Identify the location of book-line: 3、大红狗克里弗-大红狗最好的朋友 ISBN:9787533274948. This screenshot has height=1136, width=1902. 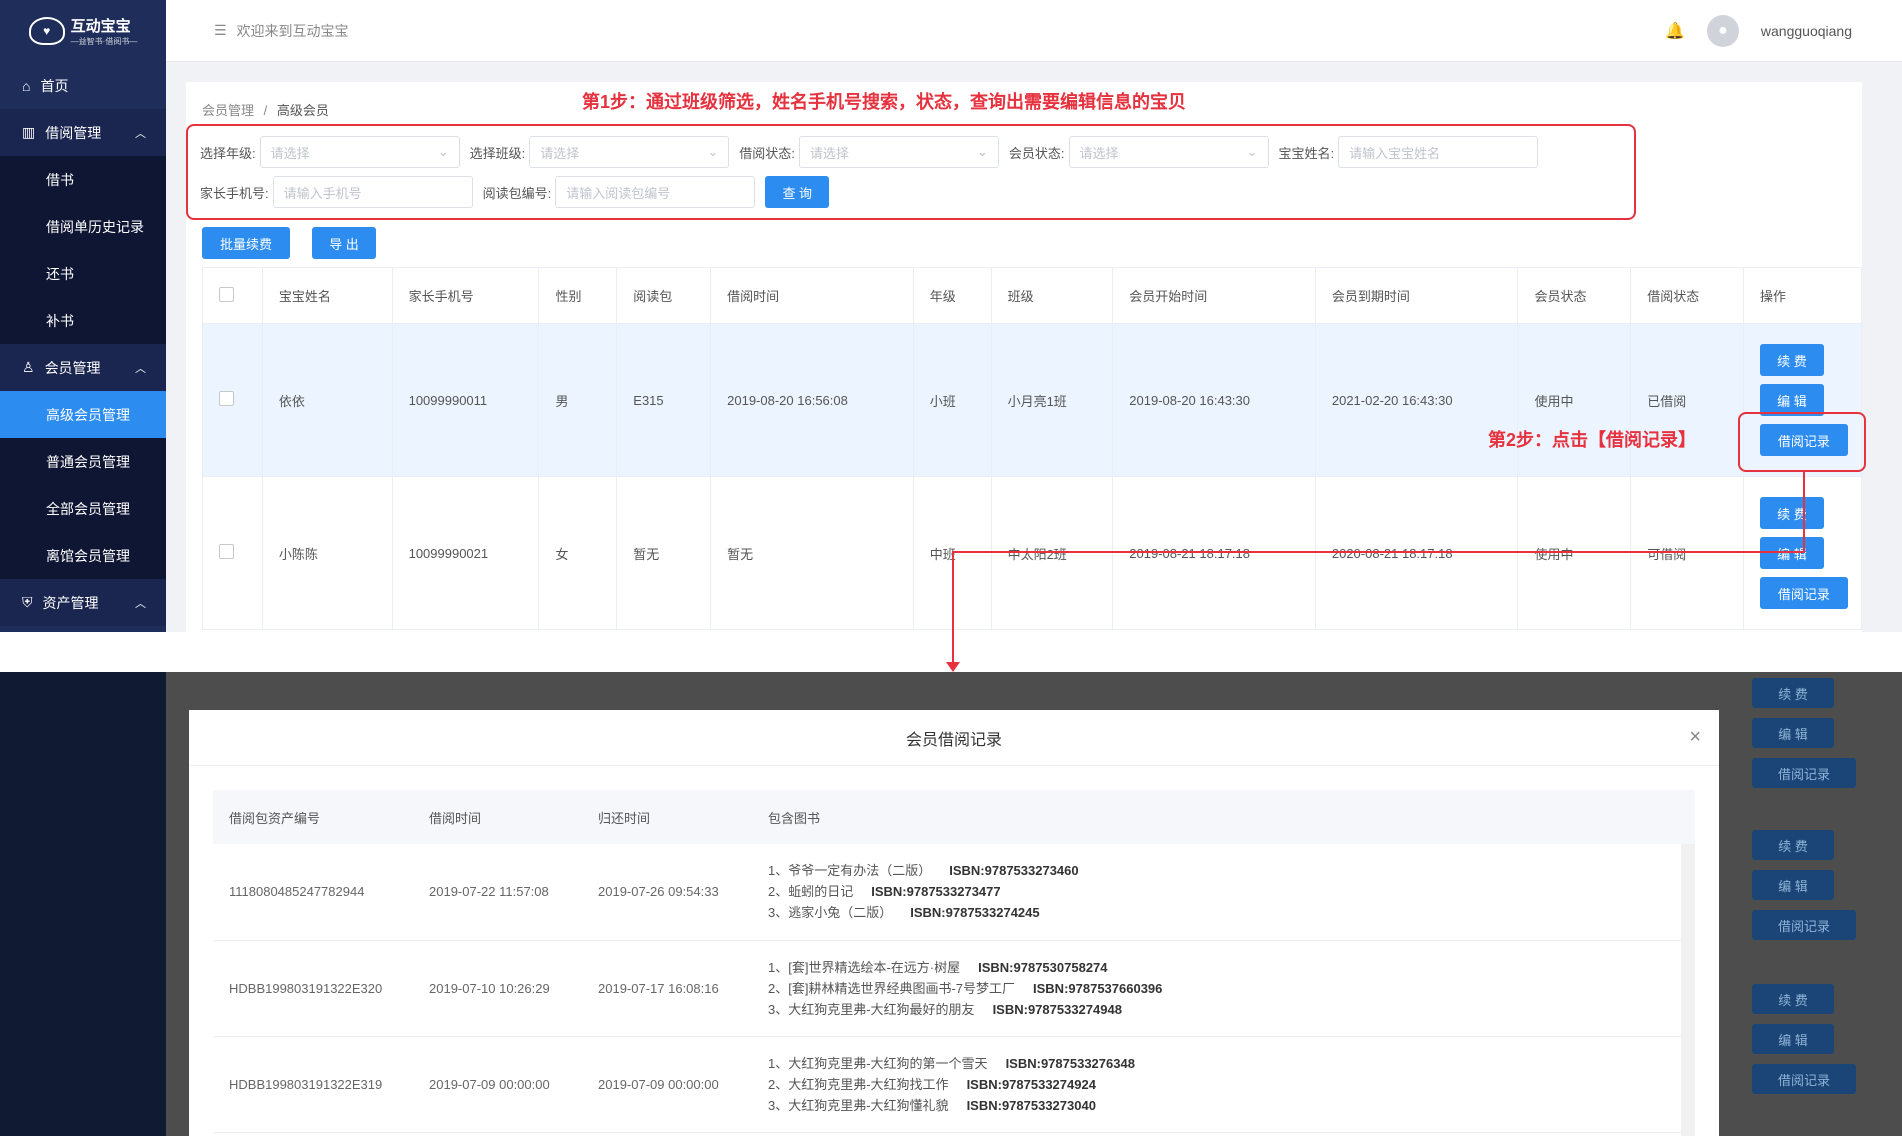
(1231, 1009).